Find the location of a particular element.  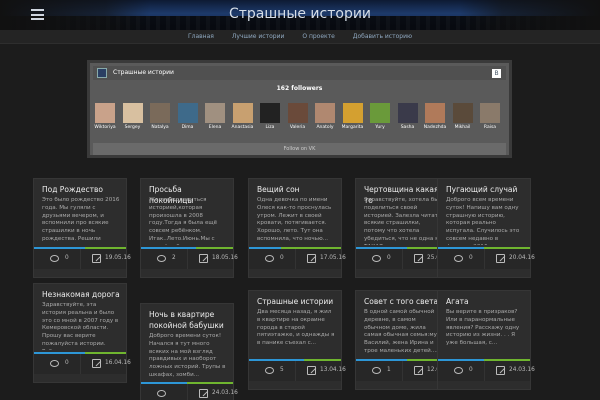

story-title: Незнакомая дорога is located at coordinates (81, 294).